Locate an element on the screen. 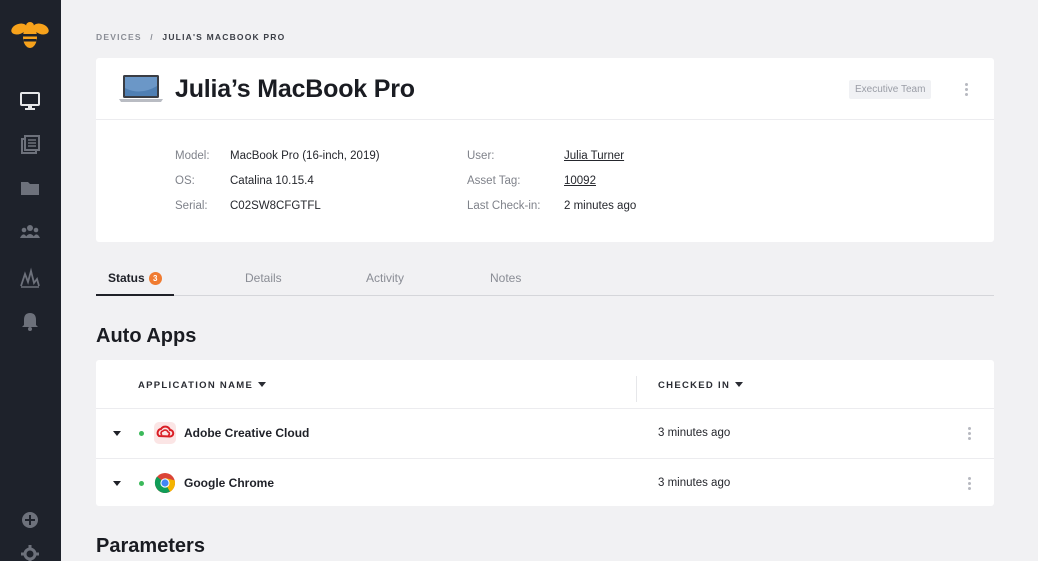 The height and width of the screenshot is (561, 1038). checked-in-column-header: CHECKED IN is located at coordinates (701, 385).